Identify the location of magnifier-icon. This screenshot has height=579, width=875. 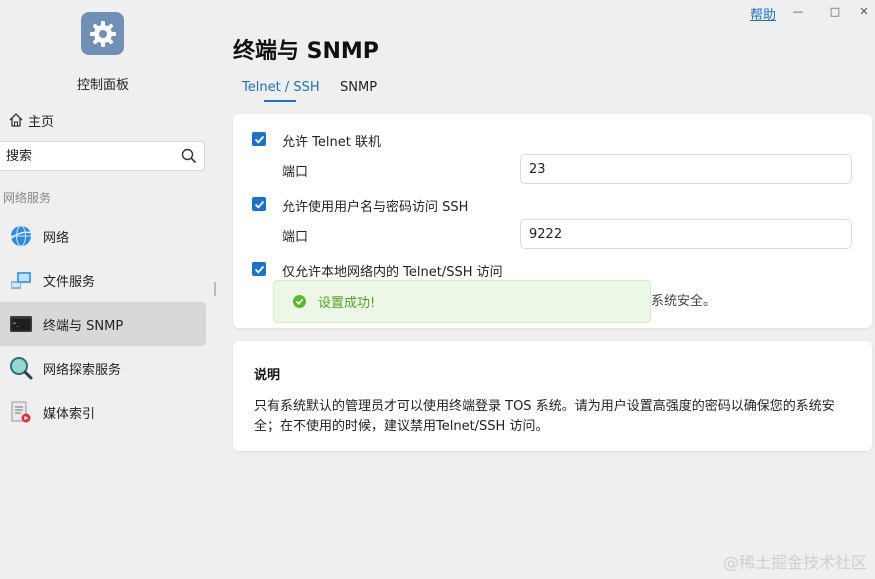
(21, 368).